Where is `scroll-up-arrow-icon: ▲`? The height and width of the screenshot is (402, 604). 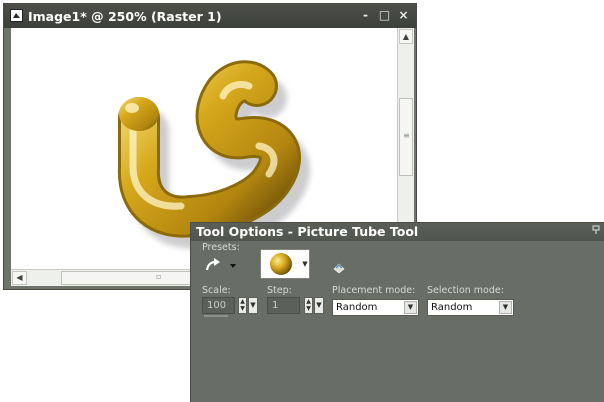 scroll-up-arrow-icon: ▲ is located at coordinates (406, 36).